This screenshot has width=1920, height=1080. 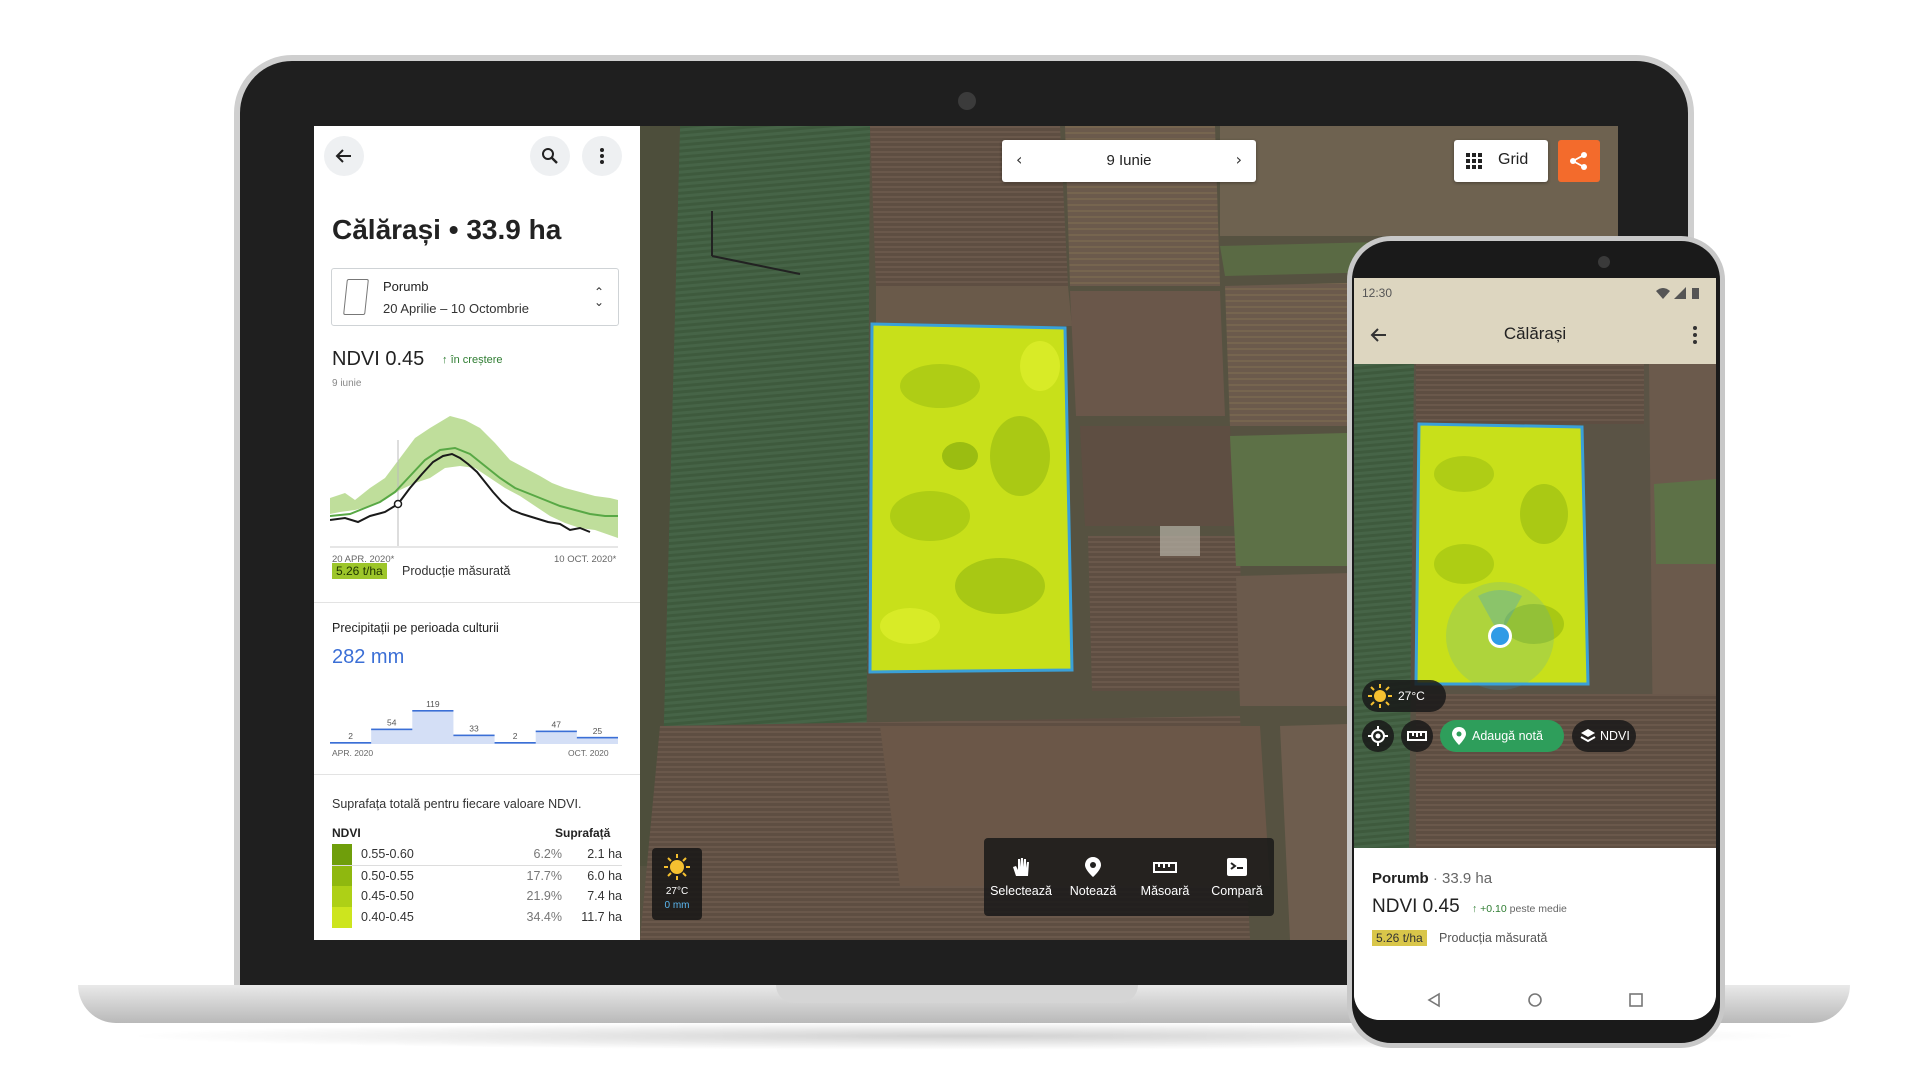 I want to click on phone-ndvi-delta: ↑ +0.10 peste medie, so click(x=1519, y=909).